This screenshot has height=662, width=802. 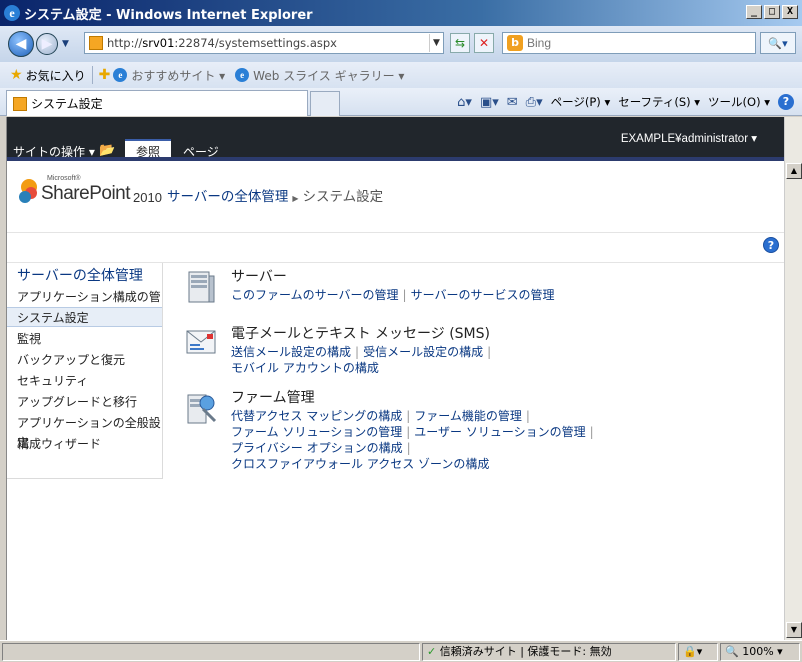 I want to click on tools-menu: ツール(O) ▾, so click(x=739, y=102).